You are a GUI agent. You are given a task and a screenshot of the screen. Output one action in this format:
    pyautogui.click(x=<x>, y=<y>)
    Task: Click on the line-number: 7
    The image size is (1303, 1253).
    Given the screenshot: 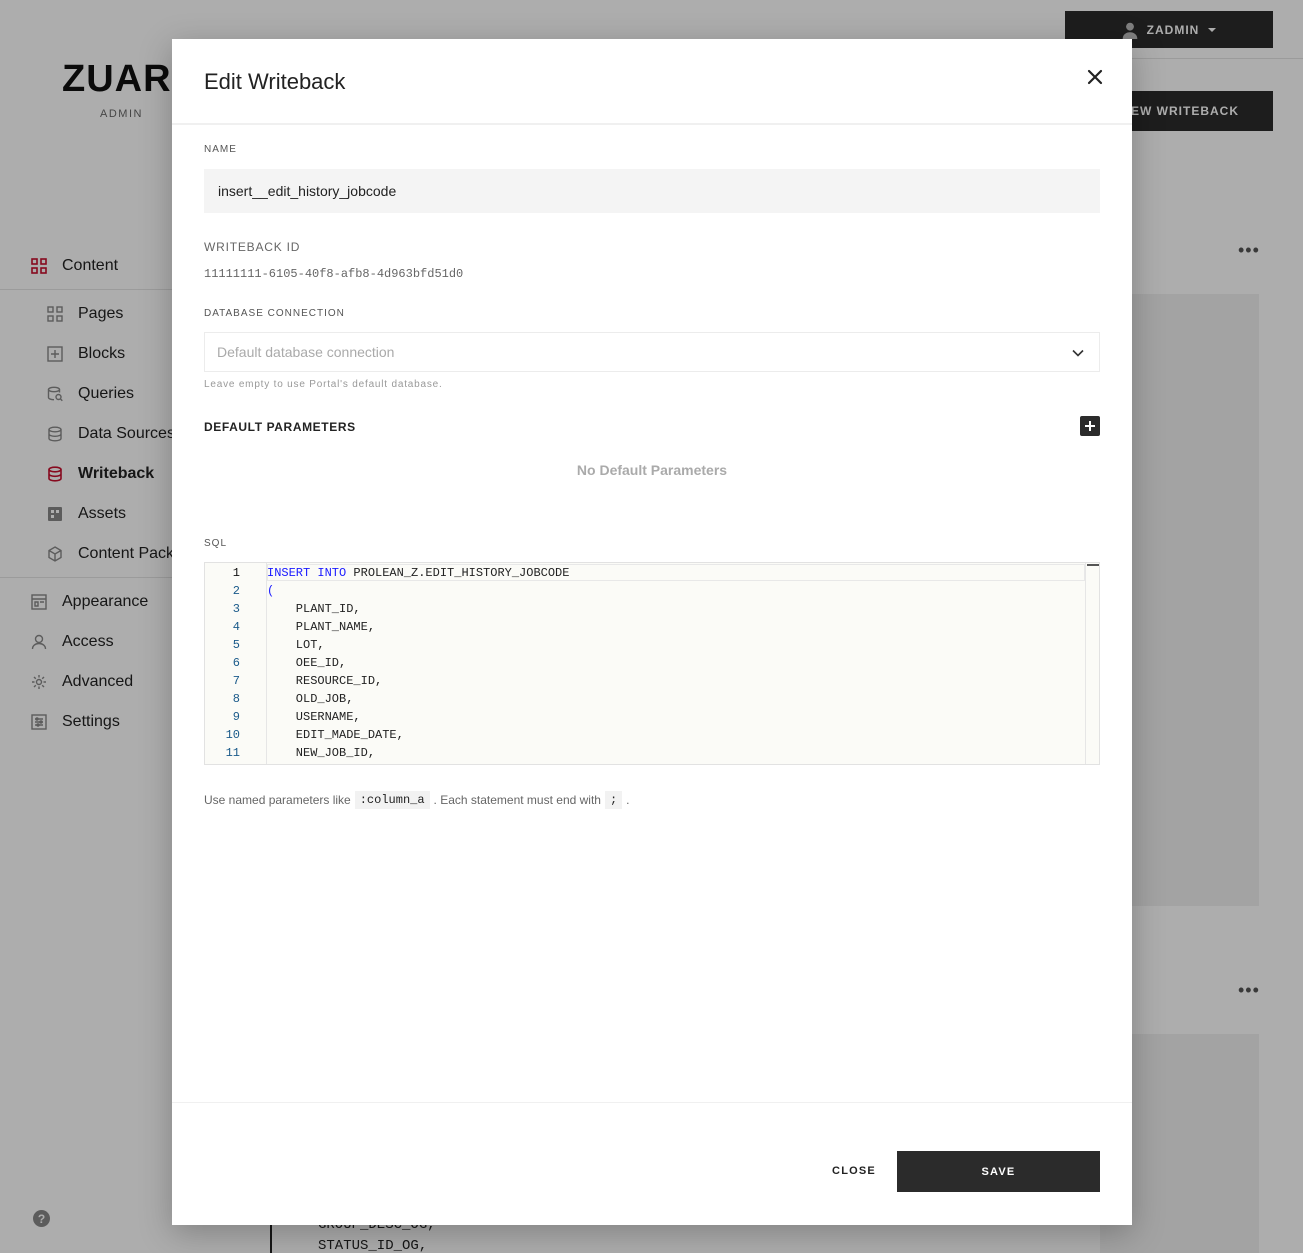 What is the action you would take?
    pyautogui.click(x=236, y=681)
    